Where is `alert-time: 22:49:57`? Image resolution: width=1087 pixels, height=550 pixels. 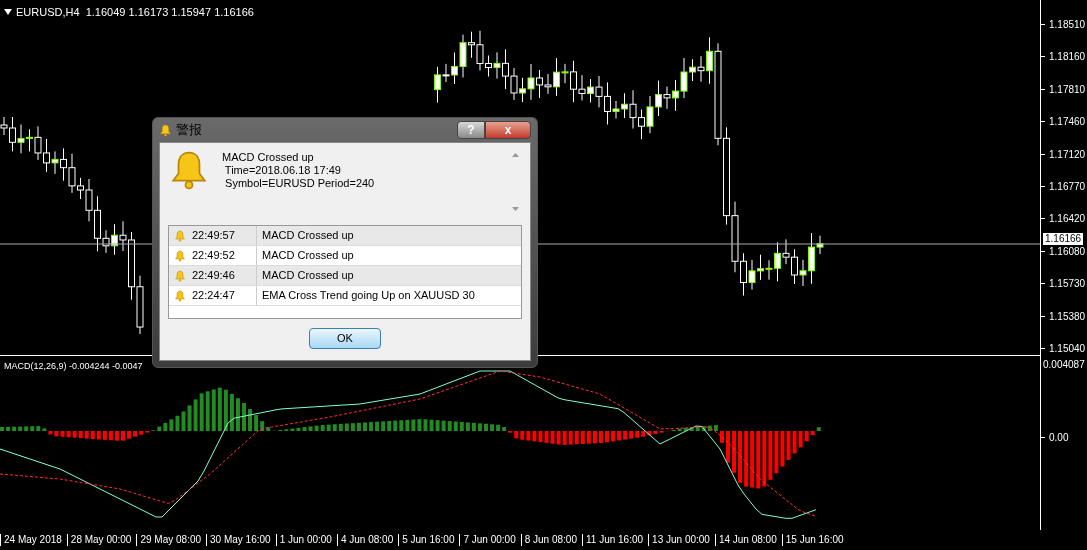 alert-time: 22:49:57 is located at coordinates (213, 236).